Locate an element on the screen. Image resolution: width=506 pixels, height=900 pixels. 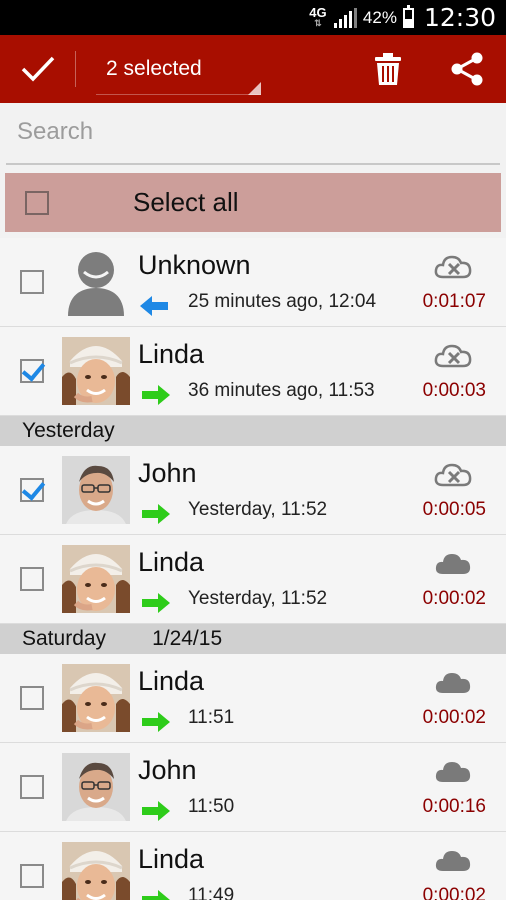
done-check-button is located at coordinates (37, 69).